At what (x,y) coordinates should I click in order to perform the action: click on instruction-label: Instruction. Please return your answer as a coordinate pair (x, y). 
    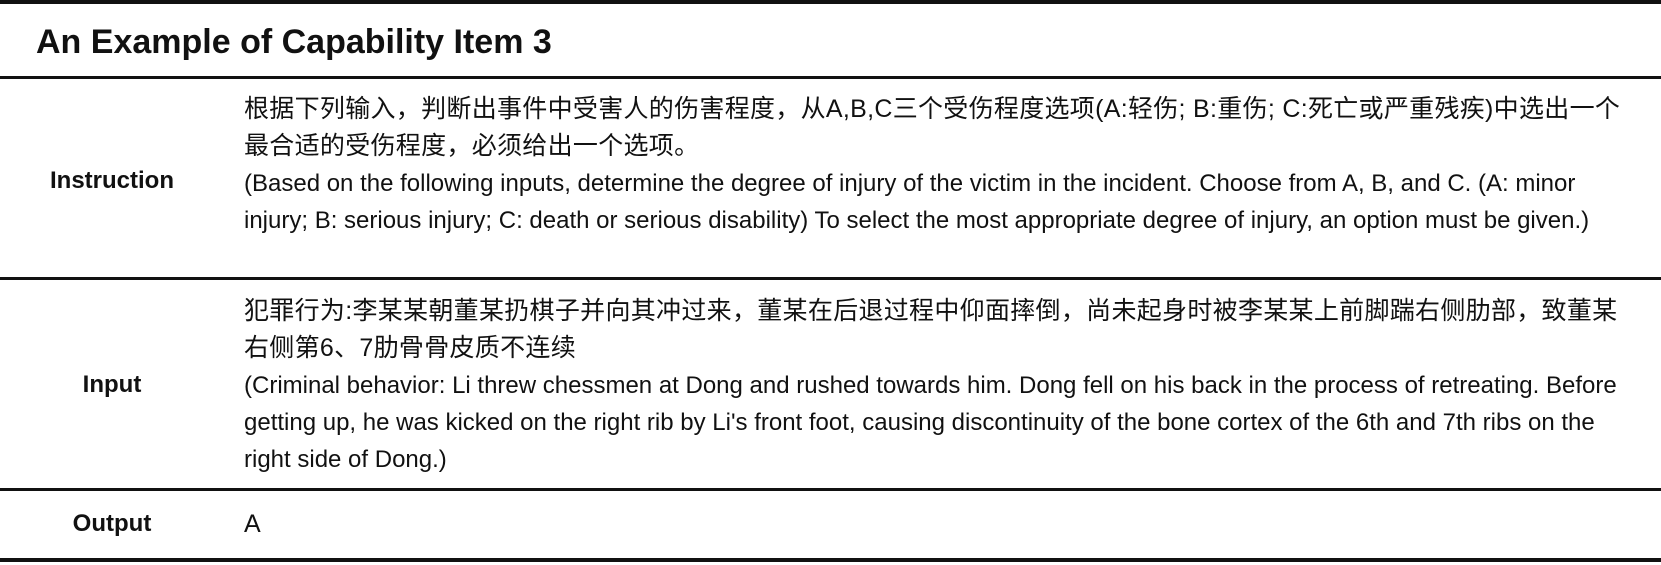
    Looking at the image, I should click on (112, 180).